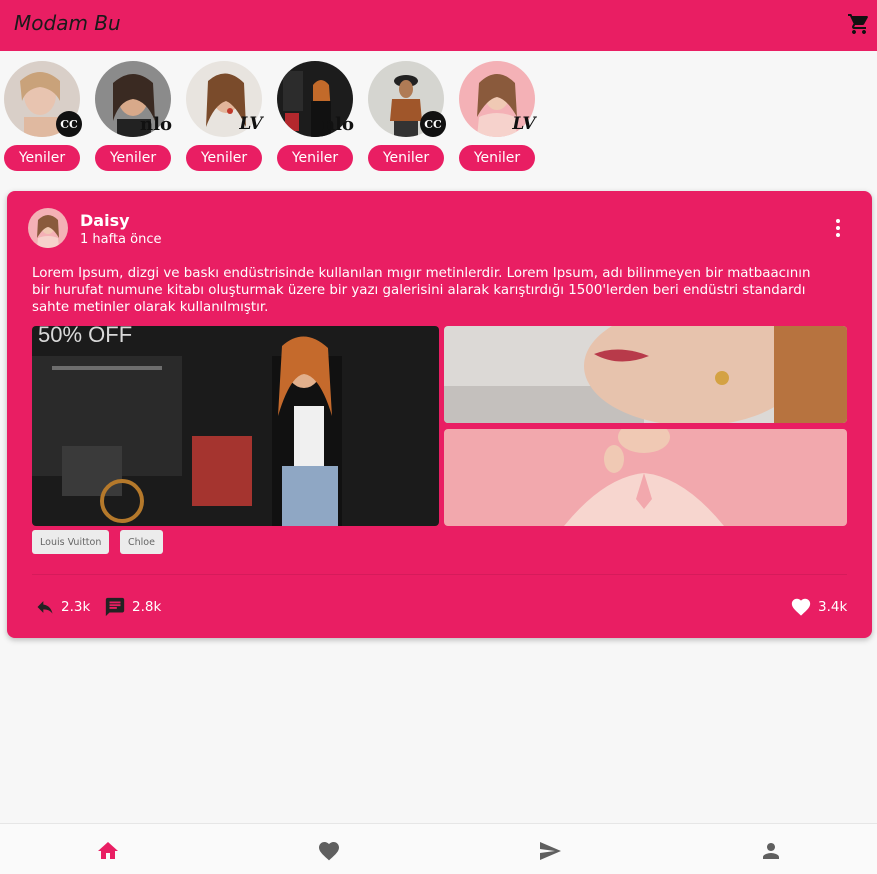 This screenshot has width=877, height=874. I want to click on sale-overlay-text: 50% OFF, so click(85, 336).